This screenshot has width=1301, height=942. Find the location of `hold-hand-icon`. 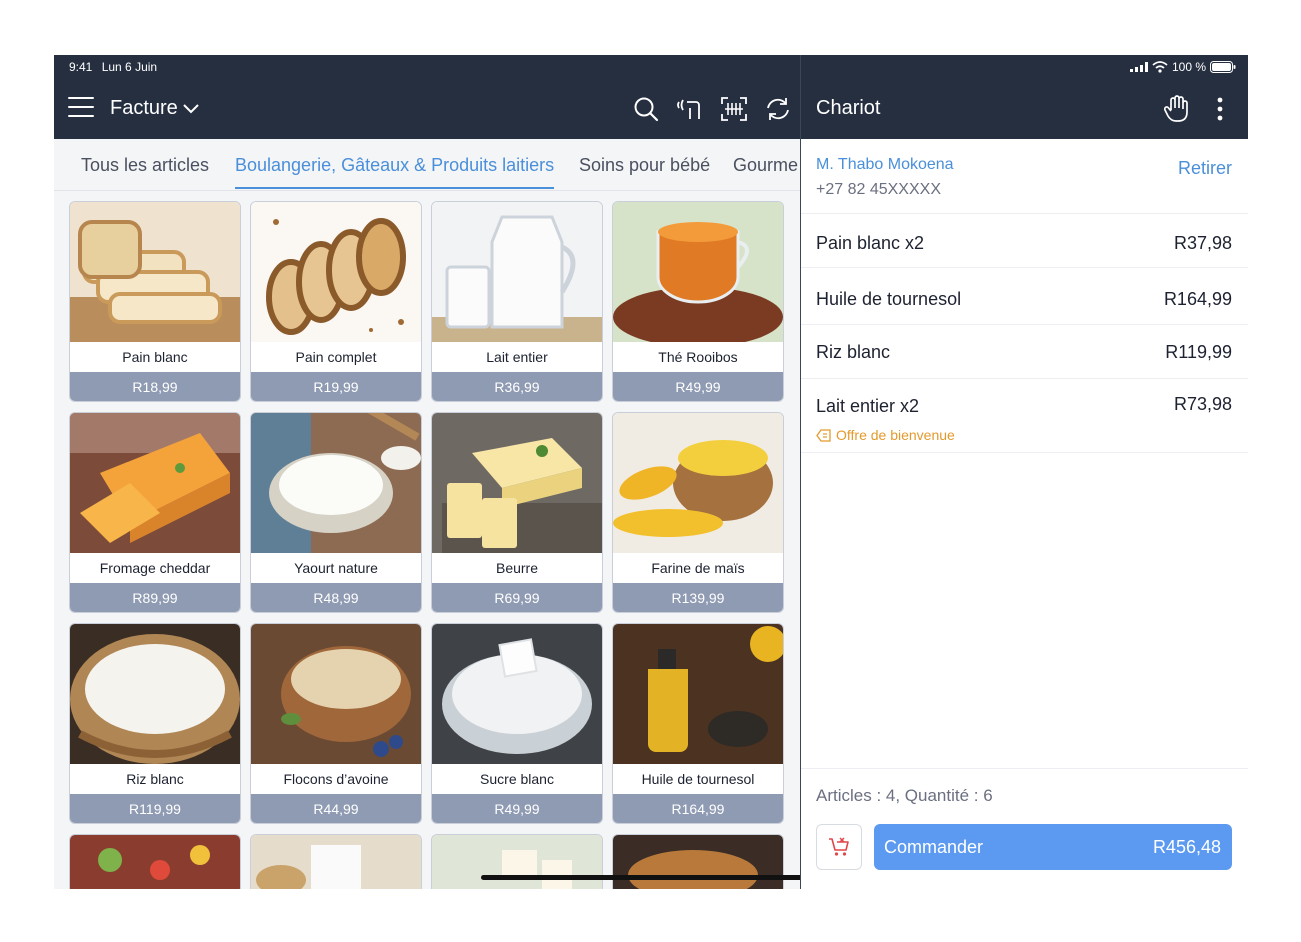

hold-hand-icon is located at coordinates (1177, 109).